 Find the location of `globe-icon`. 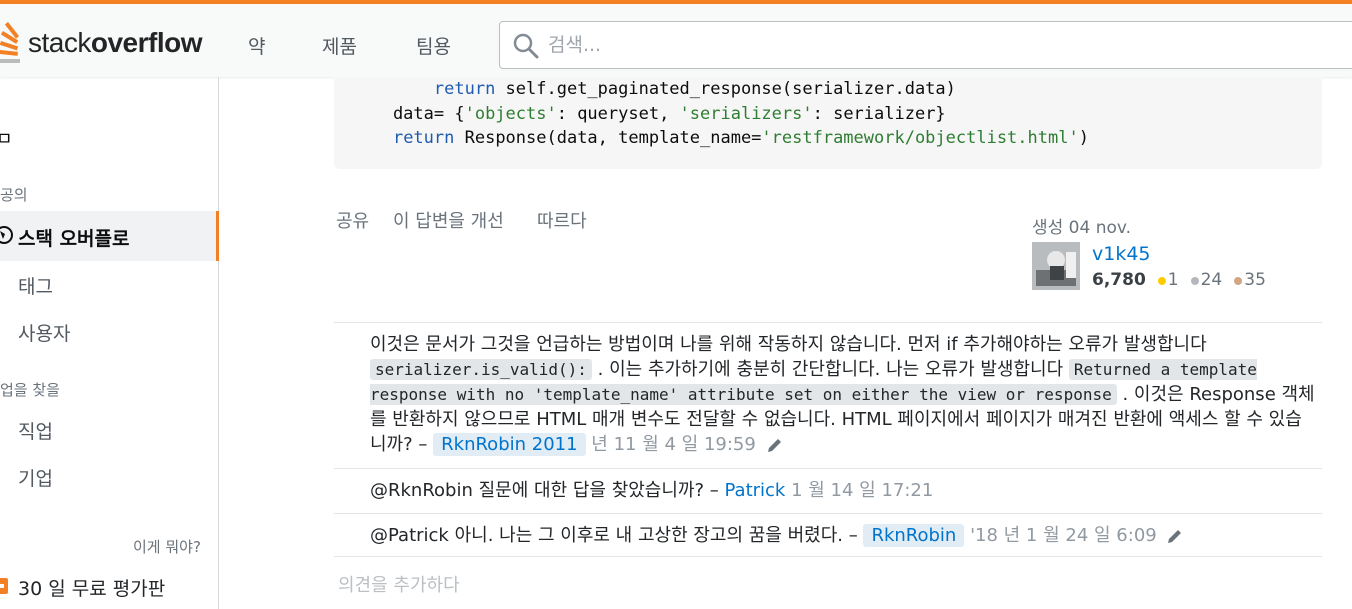

globe-icon is located at coordinates (6, 235).